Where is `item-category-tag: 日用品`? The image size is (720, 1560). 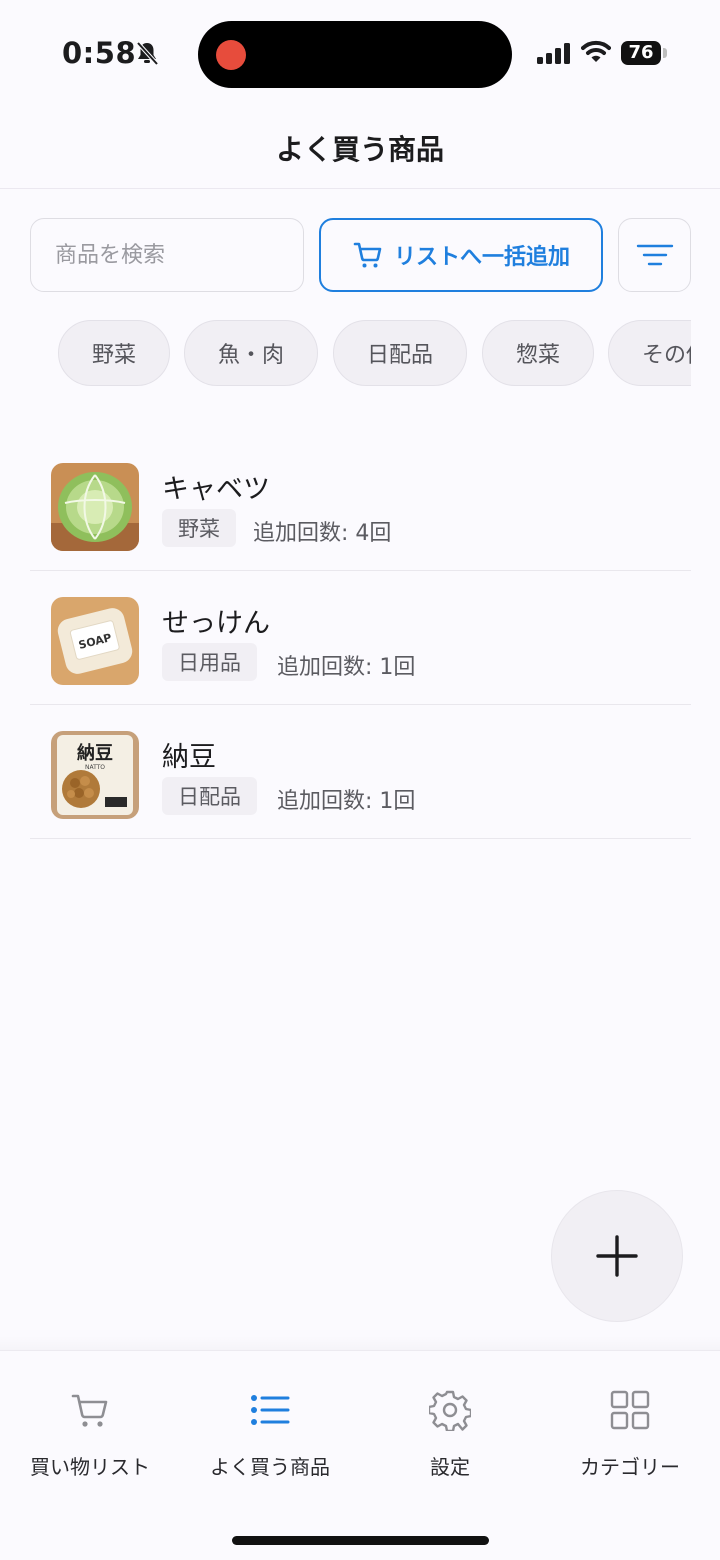 item-category-tag: 日用品 is located at coordinates (209, 662).